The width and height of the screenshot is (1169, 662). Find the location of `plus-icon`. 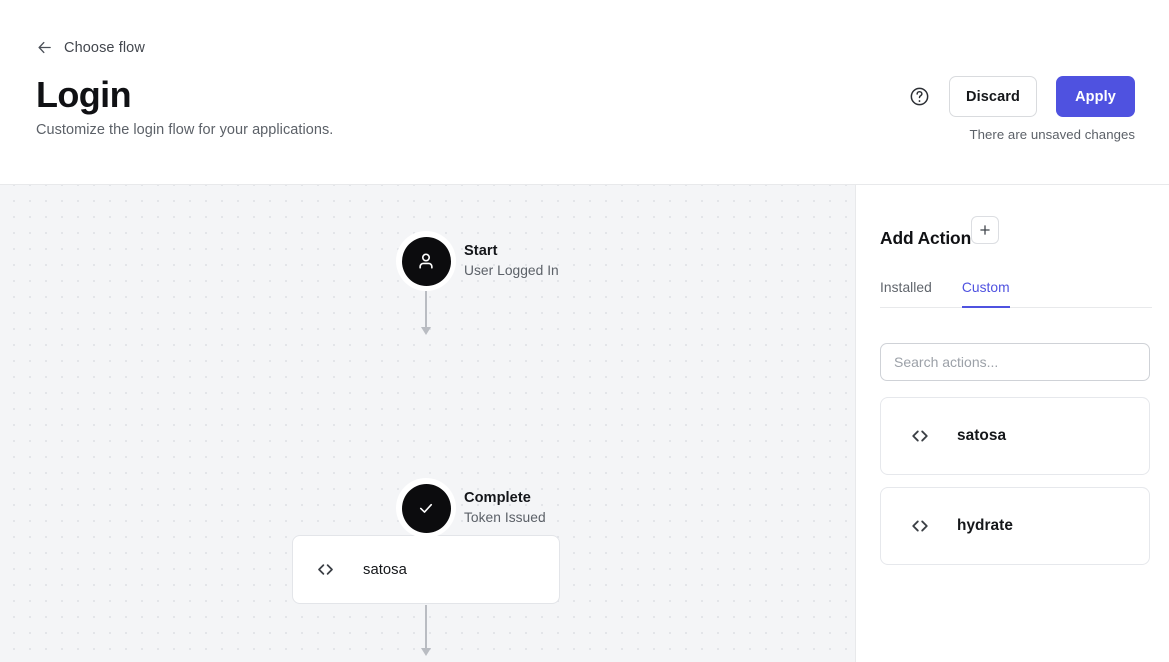

plus-icon is located at coordinates (985, 230).